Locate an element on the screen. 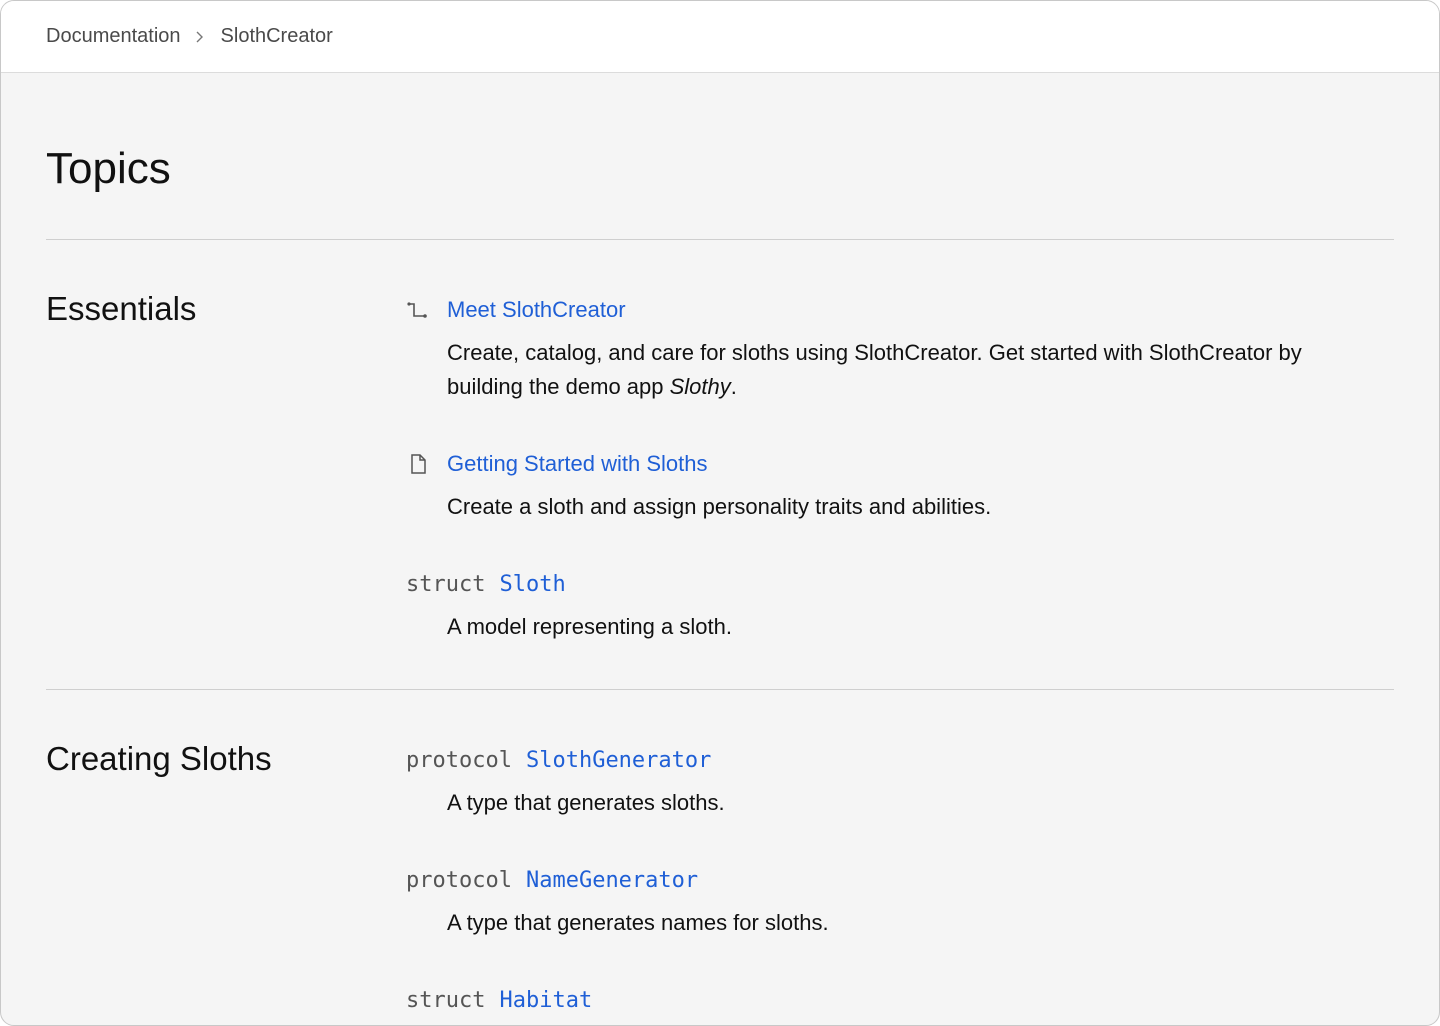  topic-abstract: A model representing a sloth. is located at coordinates (589, 626).